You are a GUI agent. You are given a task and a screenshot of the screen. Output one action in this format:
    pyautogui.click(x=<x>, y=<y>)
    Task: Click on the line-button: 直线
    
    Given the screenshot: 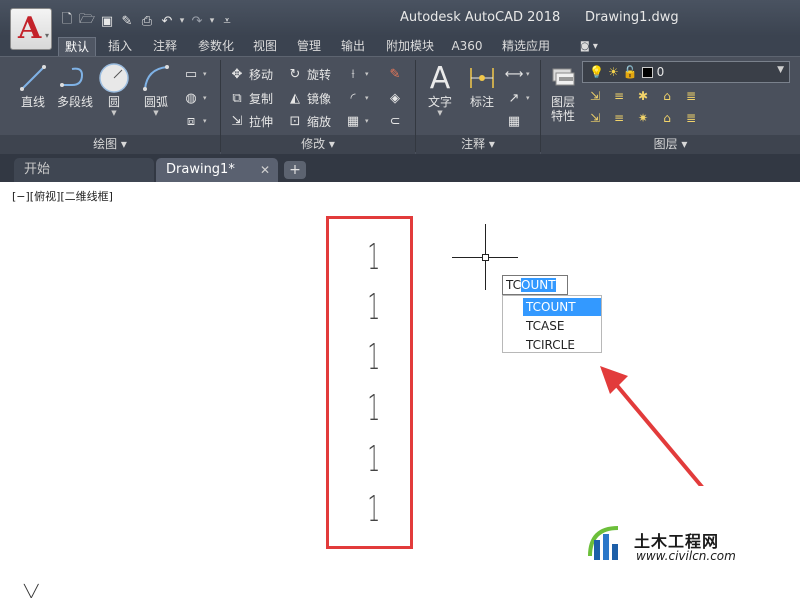 What is the action you would take?
    pyautogui.click(x=33, y=85)
    